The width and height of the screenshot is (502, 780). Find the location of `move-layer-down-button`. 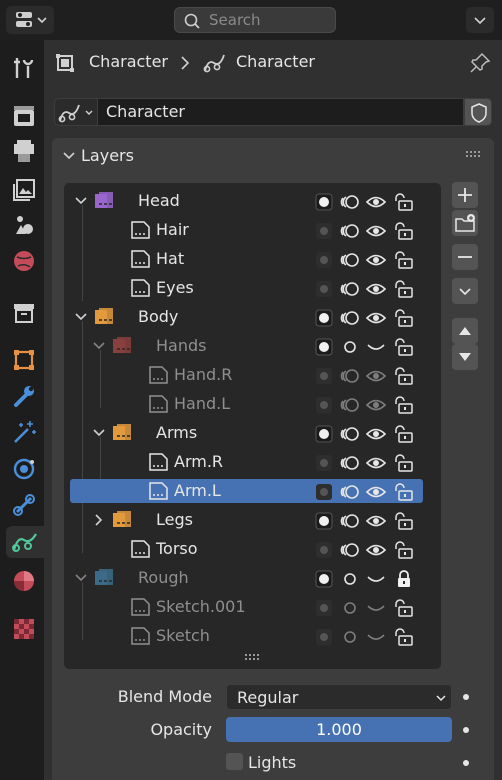

move-layer-down-button is located at coordinates (465, 357).